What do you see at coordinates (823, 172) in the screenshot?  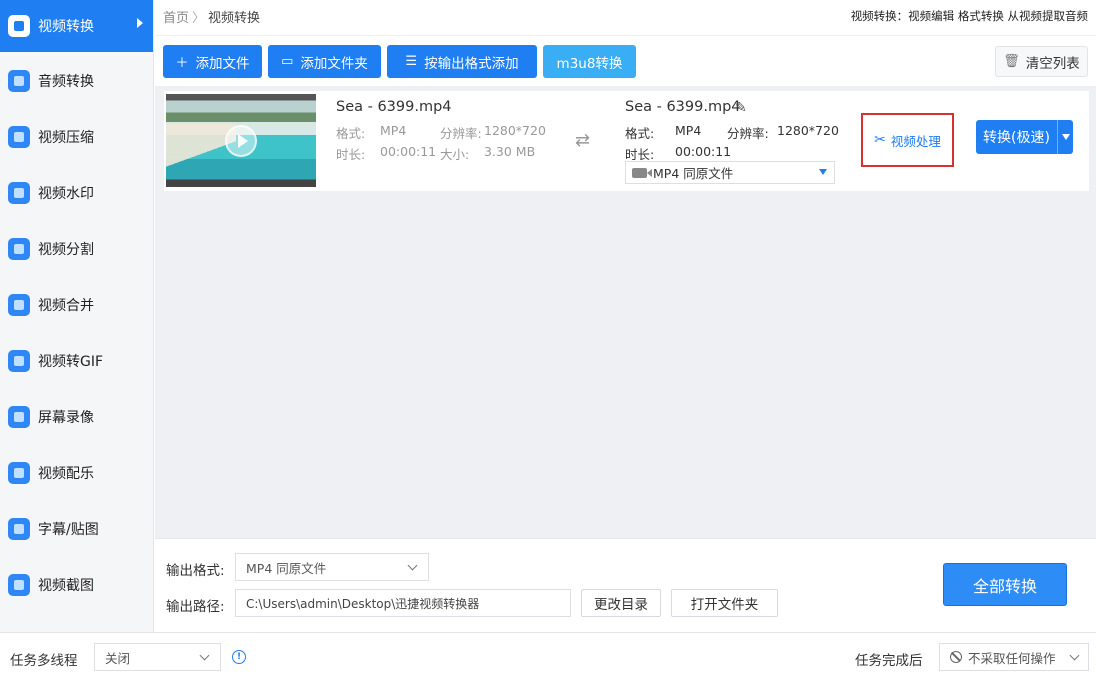 I see `dropdown-arrow-icon` at bounding box center [823, 172].